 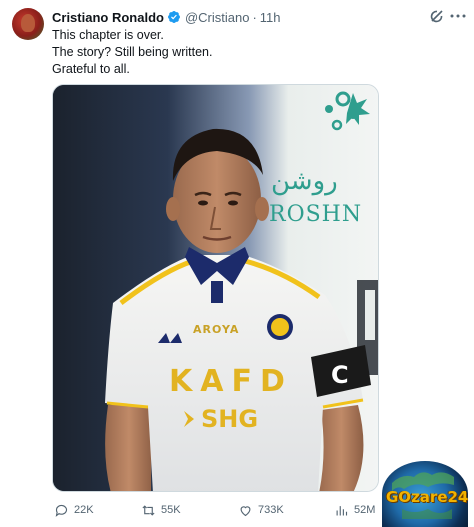 I want to click on tweet-timestamp: 11h, so click(x=270, y=17).